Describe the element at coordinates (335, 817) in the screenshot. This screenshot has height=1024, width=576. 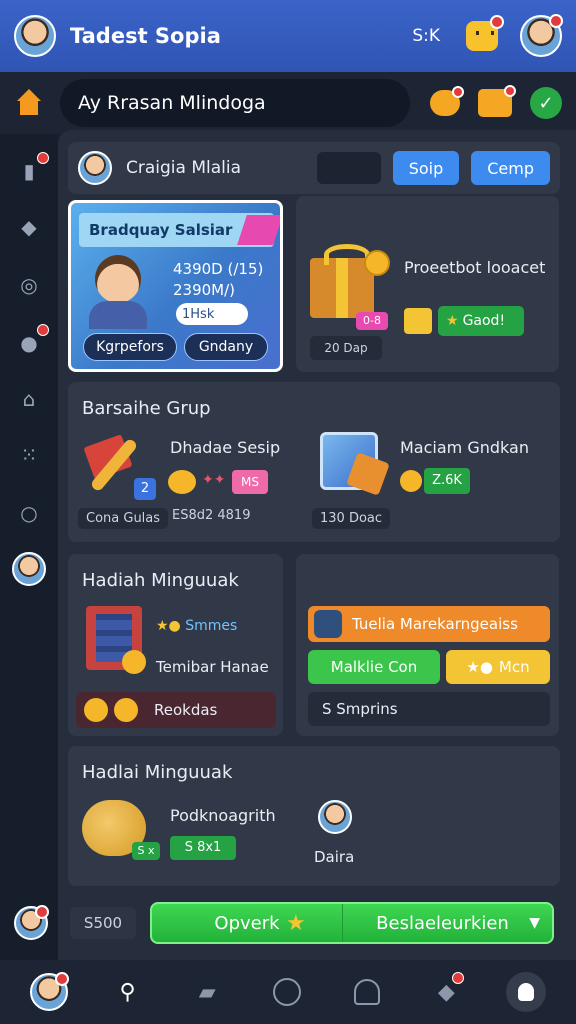
I see `bottom-avatar` at that location.